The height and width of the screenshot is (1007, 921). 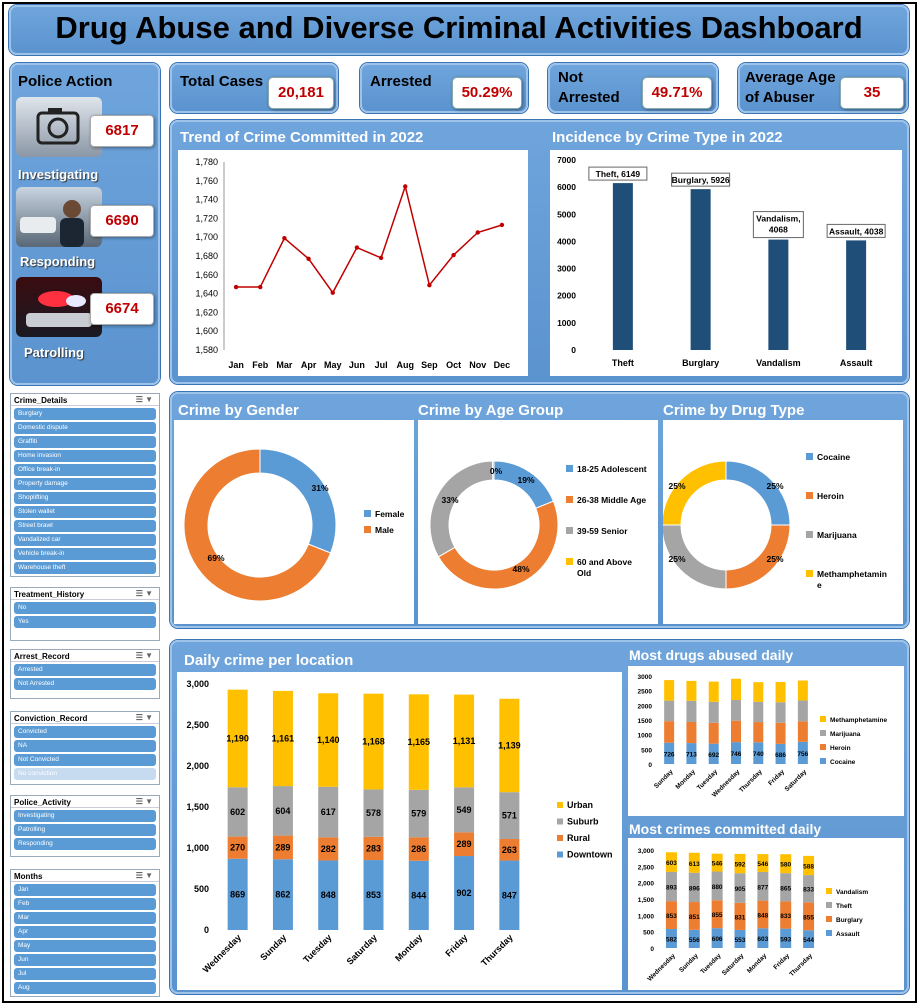 What do you see at coordinates (502, 365) in the screenshot?
I see `x-tick-label: Dec` at bounding box center [502, 365].